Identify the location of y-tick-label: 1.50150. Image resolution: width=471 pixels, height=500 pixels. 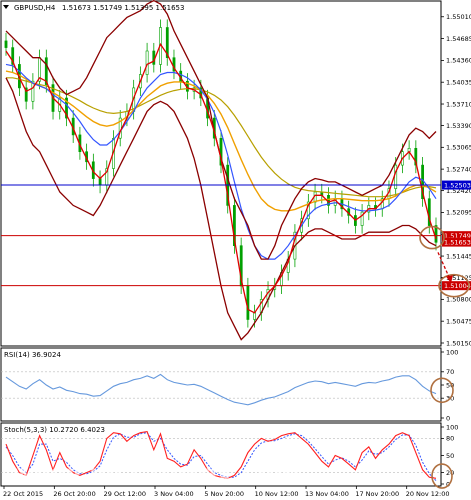
(458, 343).